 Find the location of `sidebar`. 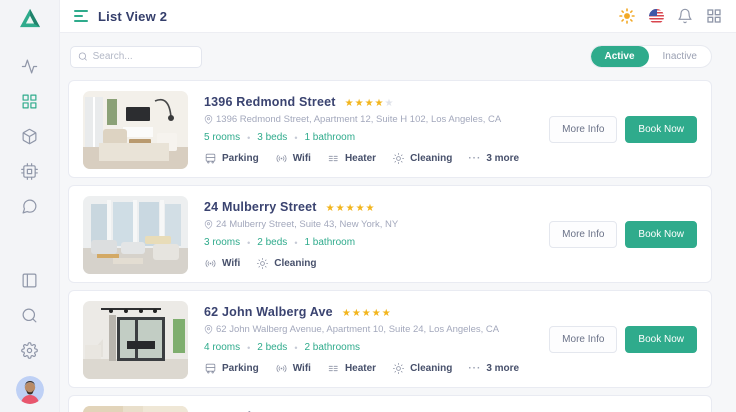

sidebar is located at coordinates (30, 206).